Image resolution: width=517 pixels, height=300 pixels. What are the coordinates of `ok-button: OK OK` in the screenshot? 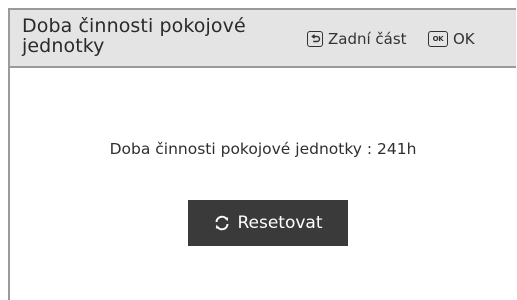 It's located at (451, 39).